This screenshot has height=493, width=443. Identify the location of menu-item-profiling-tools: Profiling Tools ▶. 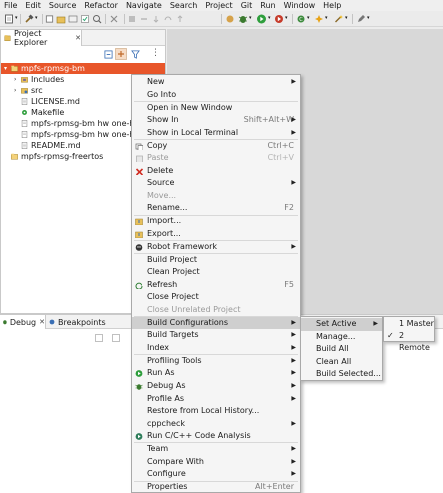
(216, 361).